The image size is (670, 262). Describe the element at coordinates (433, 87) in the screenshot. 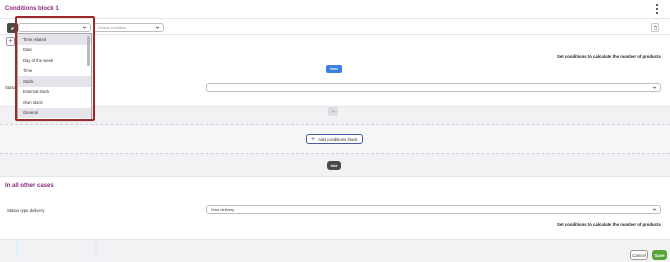

I see `status-select` at that location.